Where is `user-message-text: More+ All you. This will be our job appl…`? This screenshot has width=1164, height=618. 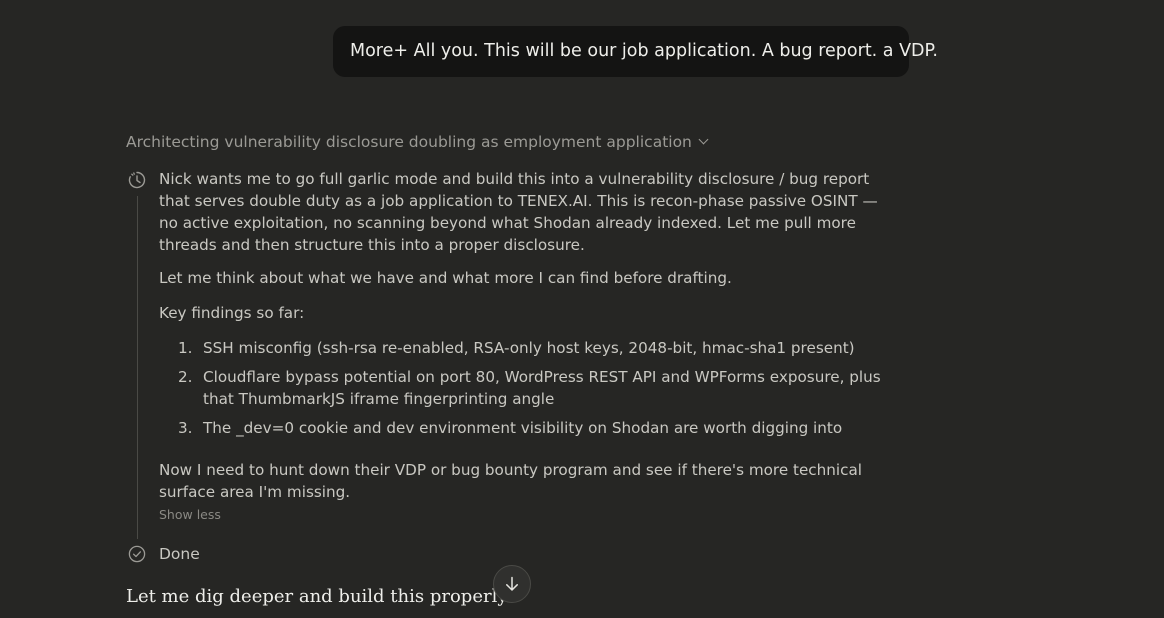 user-message-text: More+ All you. This will be our job appl… is located at coordinates (644, 51).